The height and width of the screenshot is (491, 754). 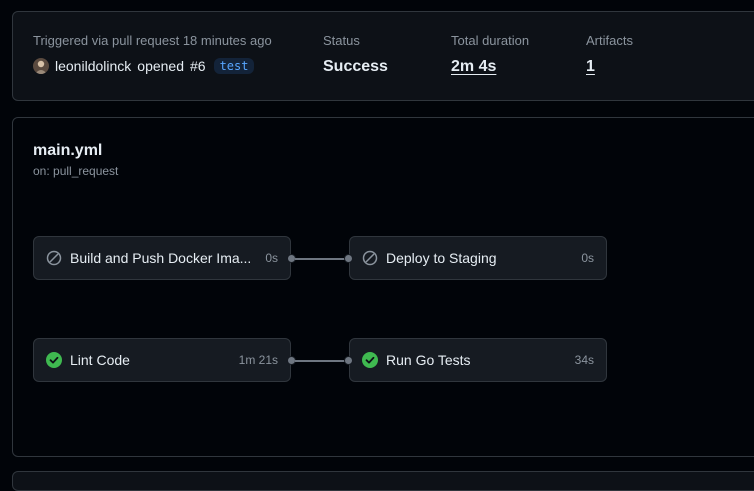 I want to click on status-label: Status, so click(x=341, y=40).